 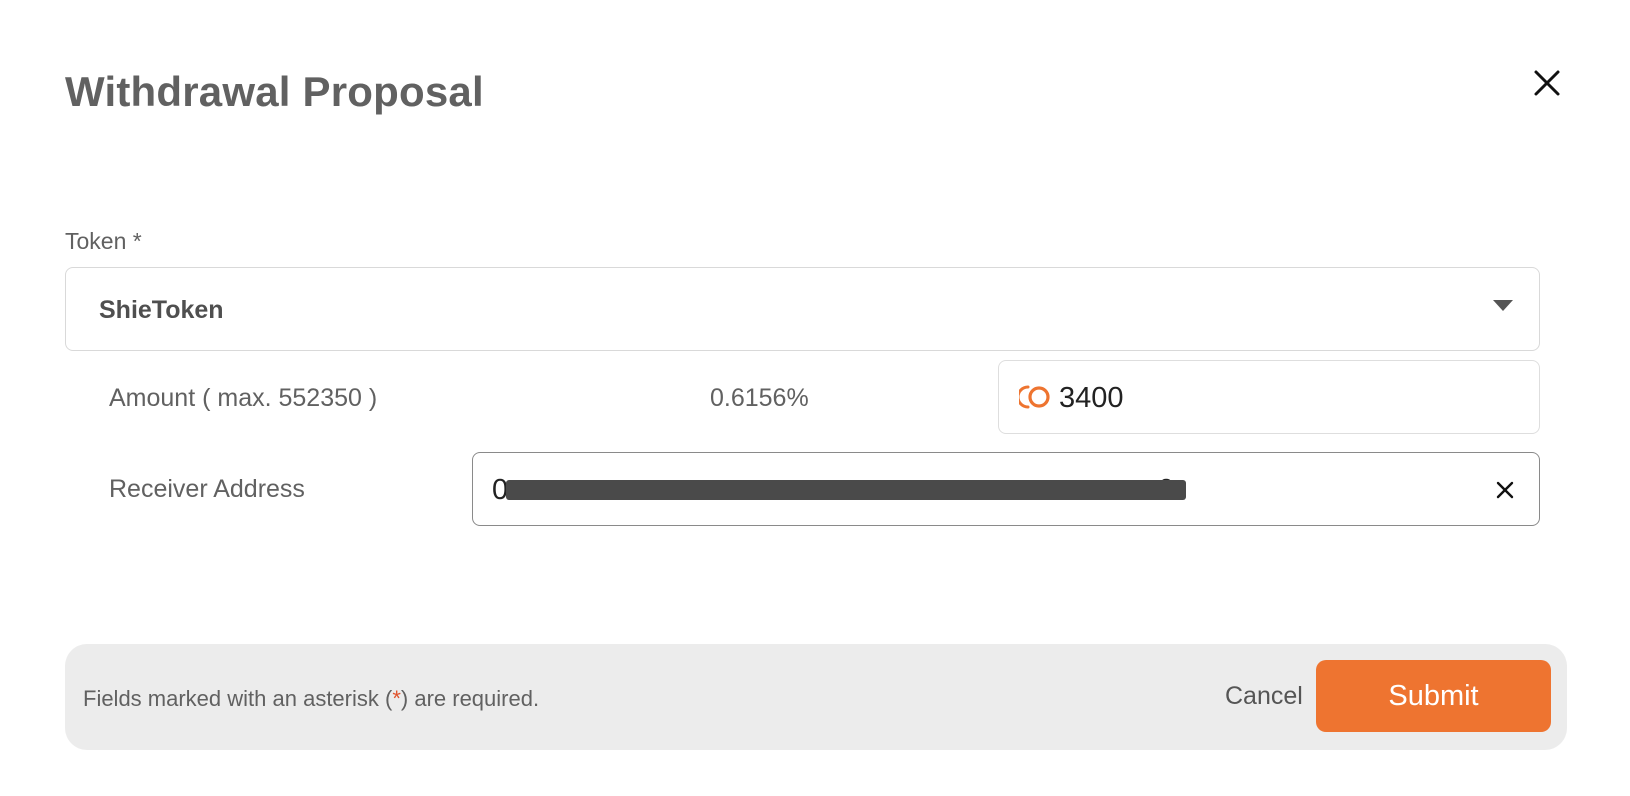 What do you see at coordinates (1505, 490) in the screenshot?
I see `clear-x-icon` at bounding box center [1505, 490].